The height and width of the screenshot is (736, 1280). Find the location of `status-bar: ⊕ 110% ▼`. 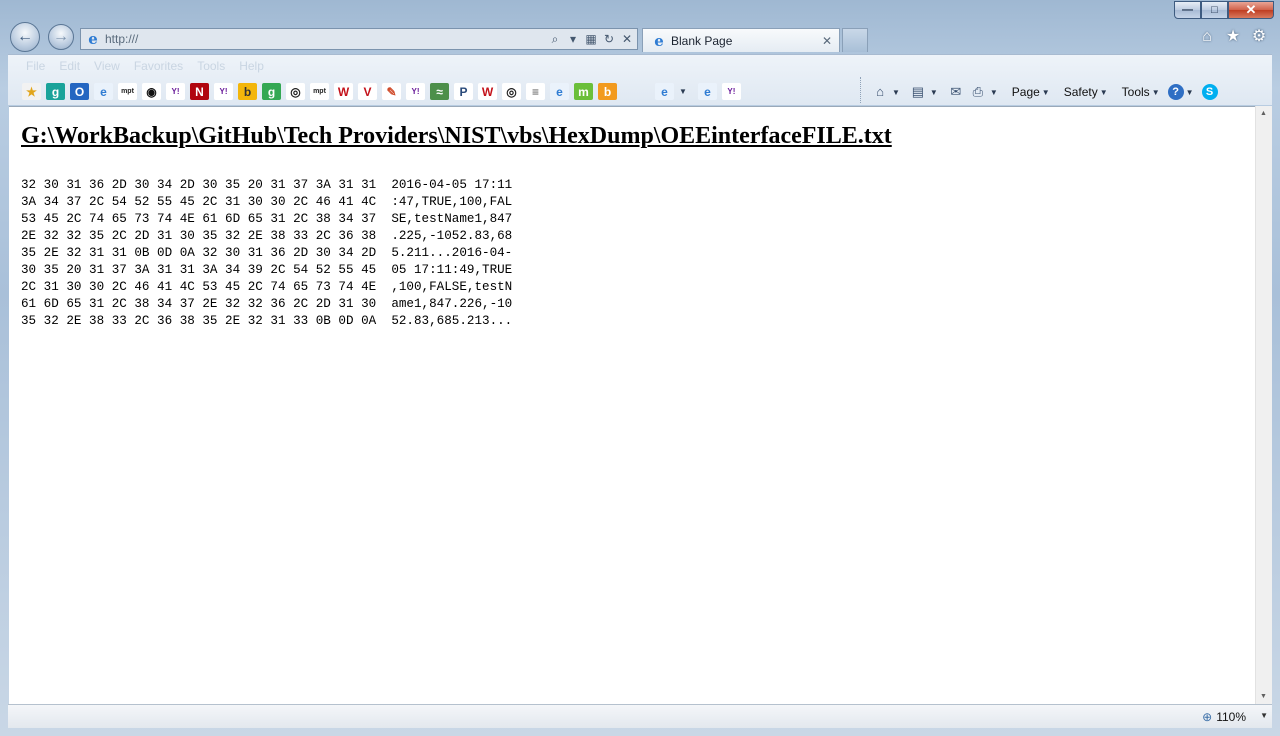

status-bar: ⊕ 110% ▼ is located at coordinates (640, 716).